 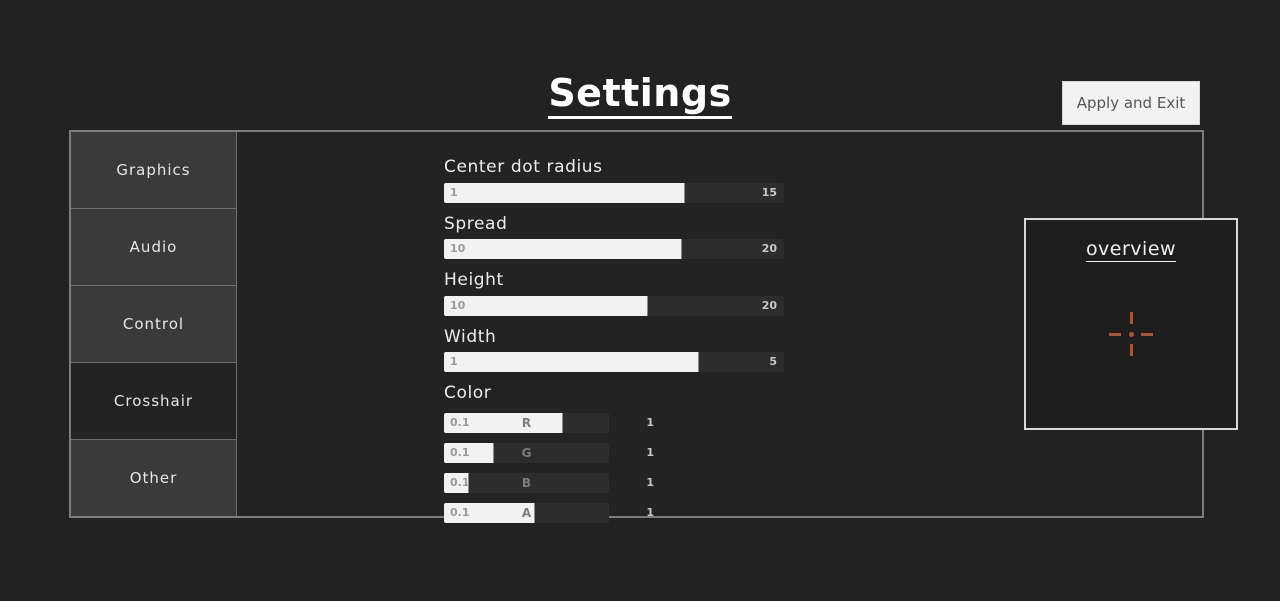 I want to click on crosshair-center-dot, so click(x=1131, y=334).